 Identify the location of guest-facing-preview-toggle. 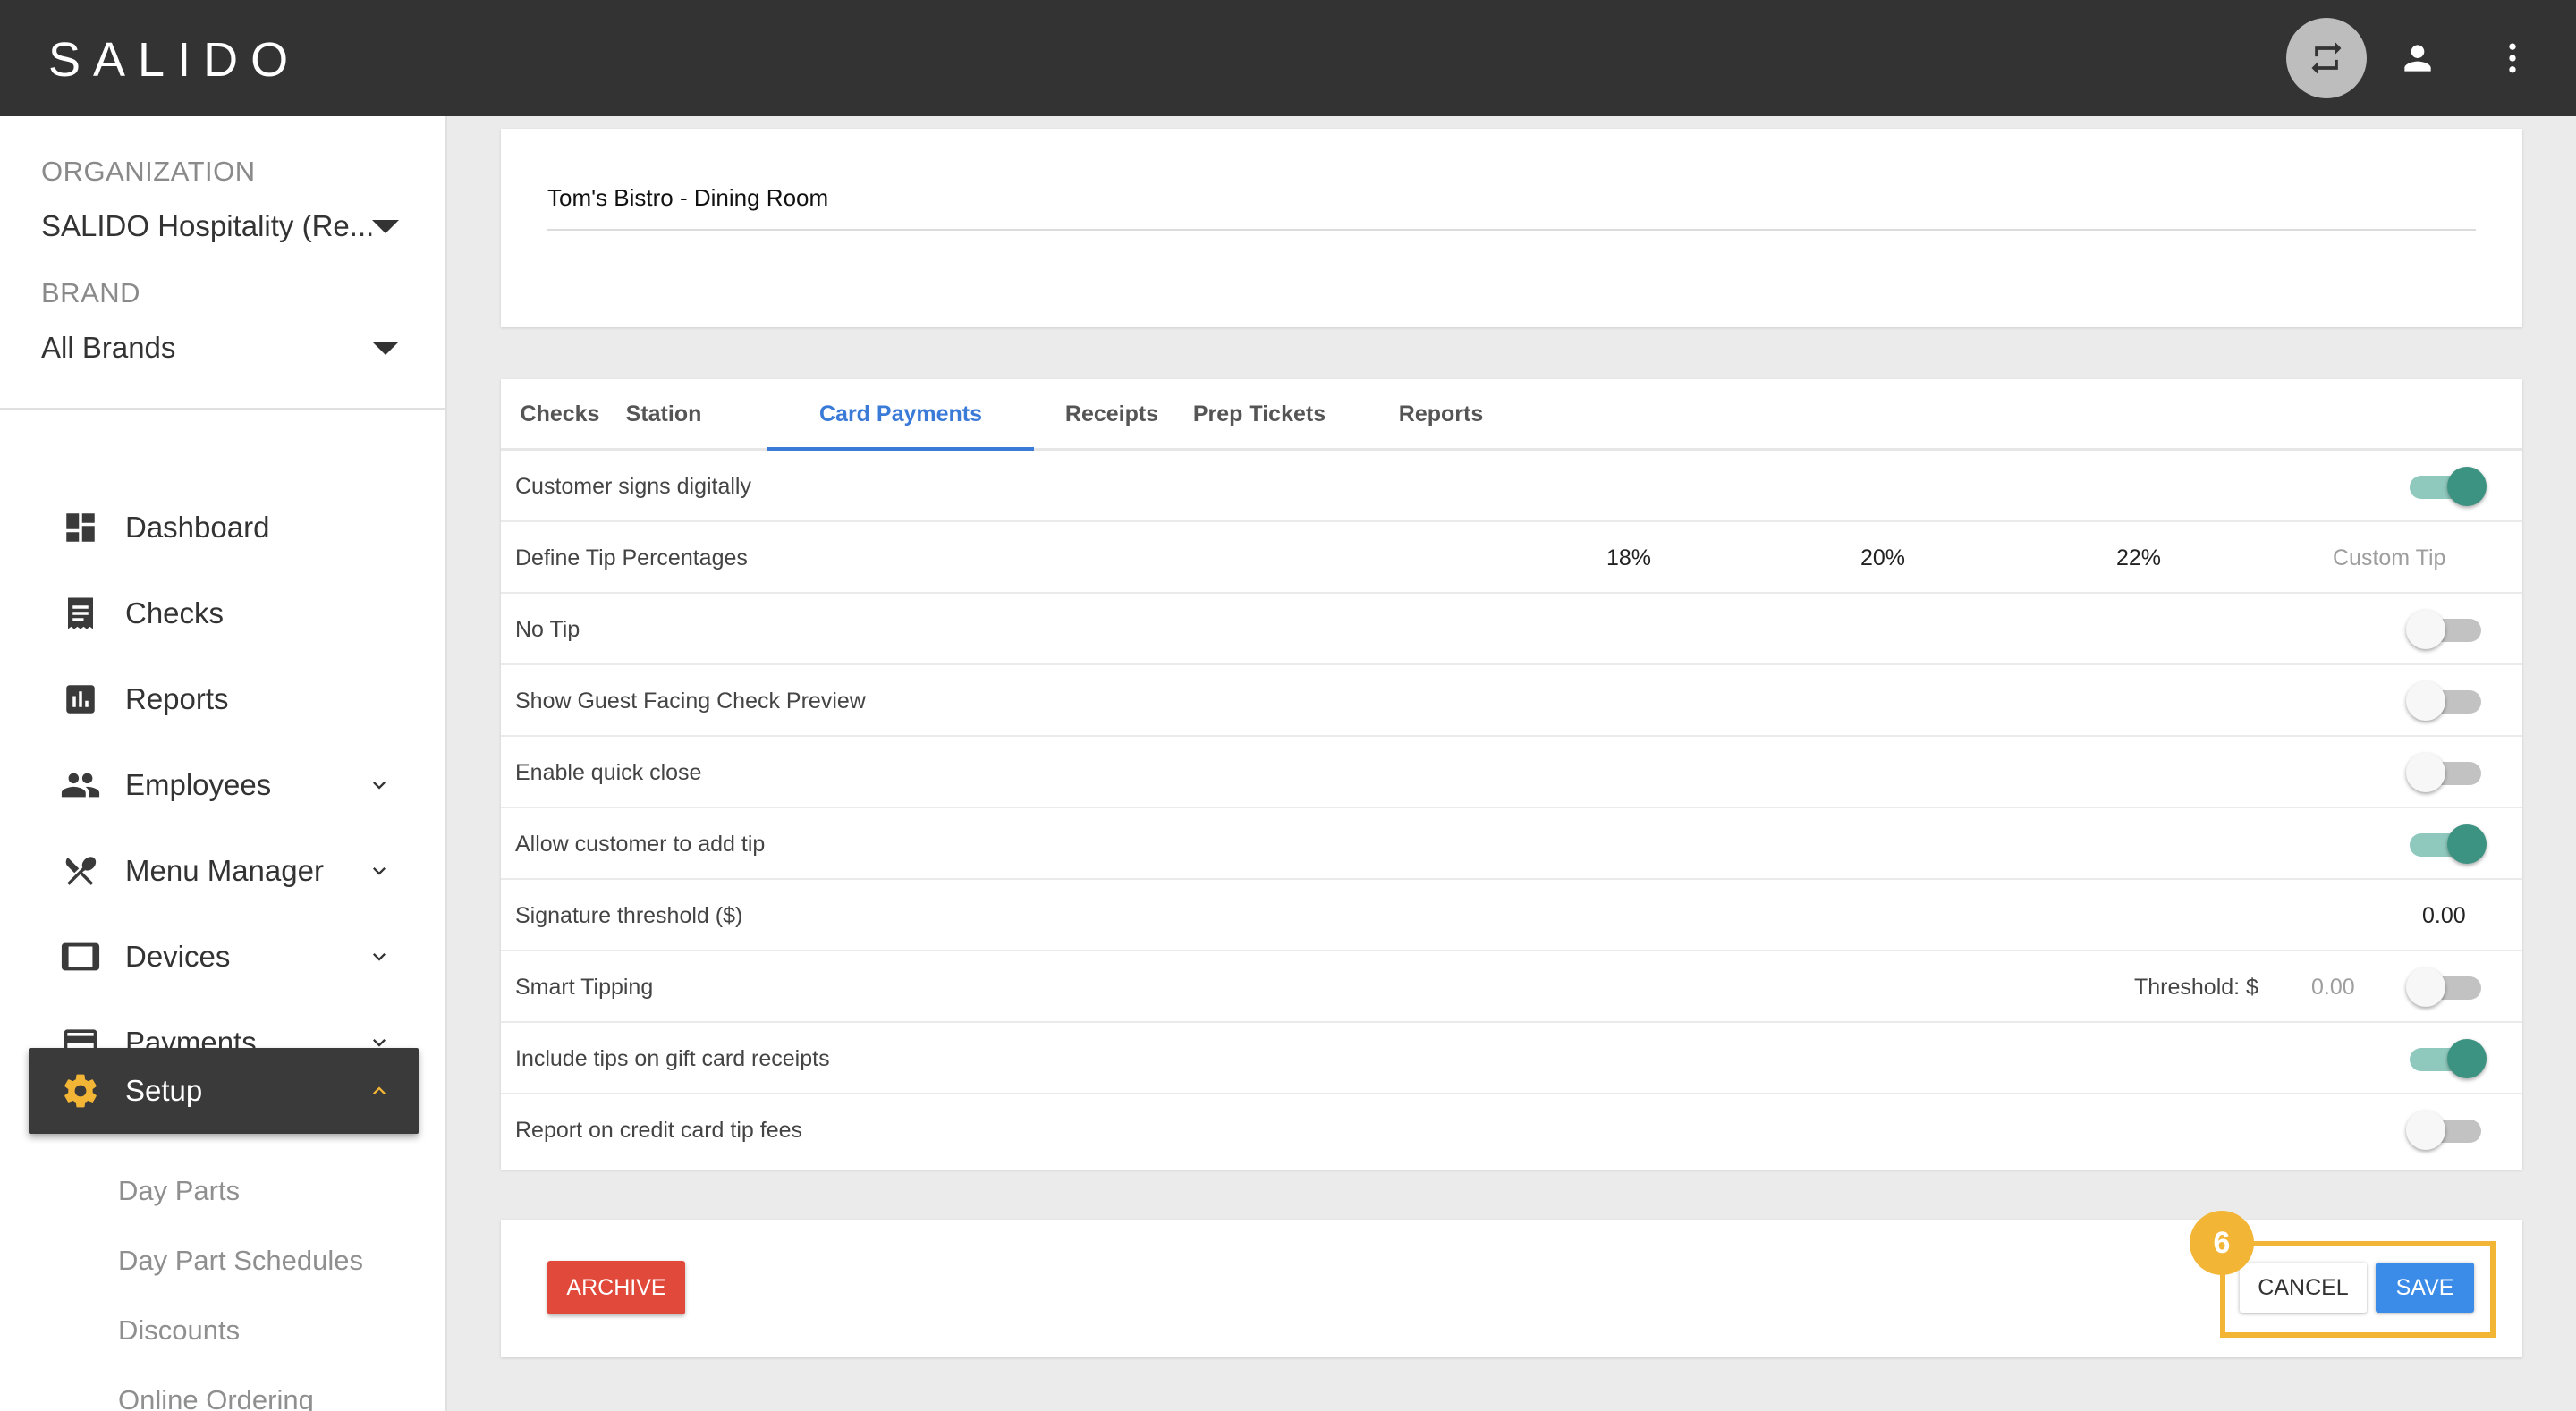
(2443, 701).